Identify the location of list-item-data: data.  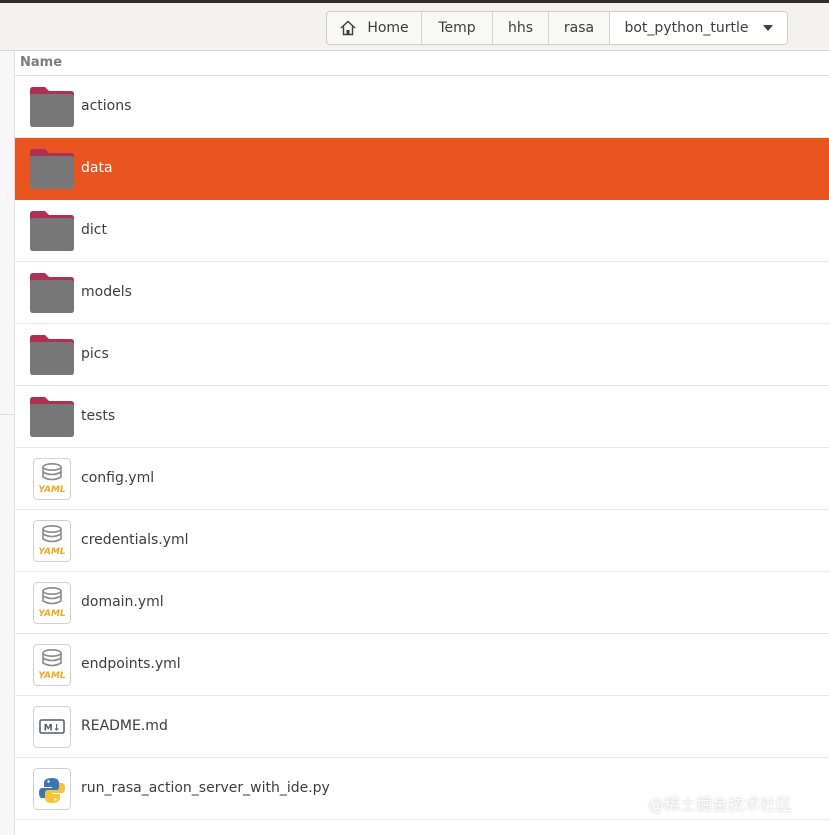
(422, 169).